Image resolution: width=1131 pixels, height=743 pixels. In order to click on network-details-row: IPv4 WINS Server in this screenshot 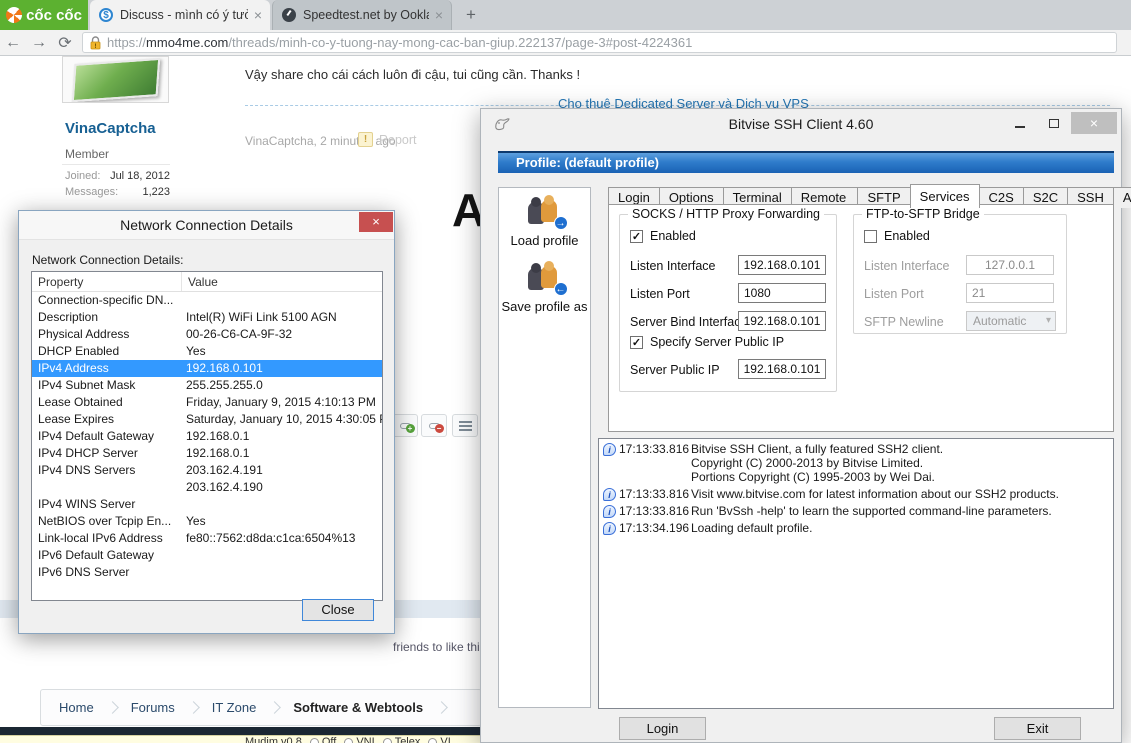, I will do `click(207, 504)`.